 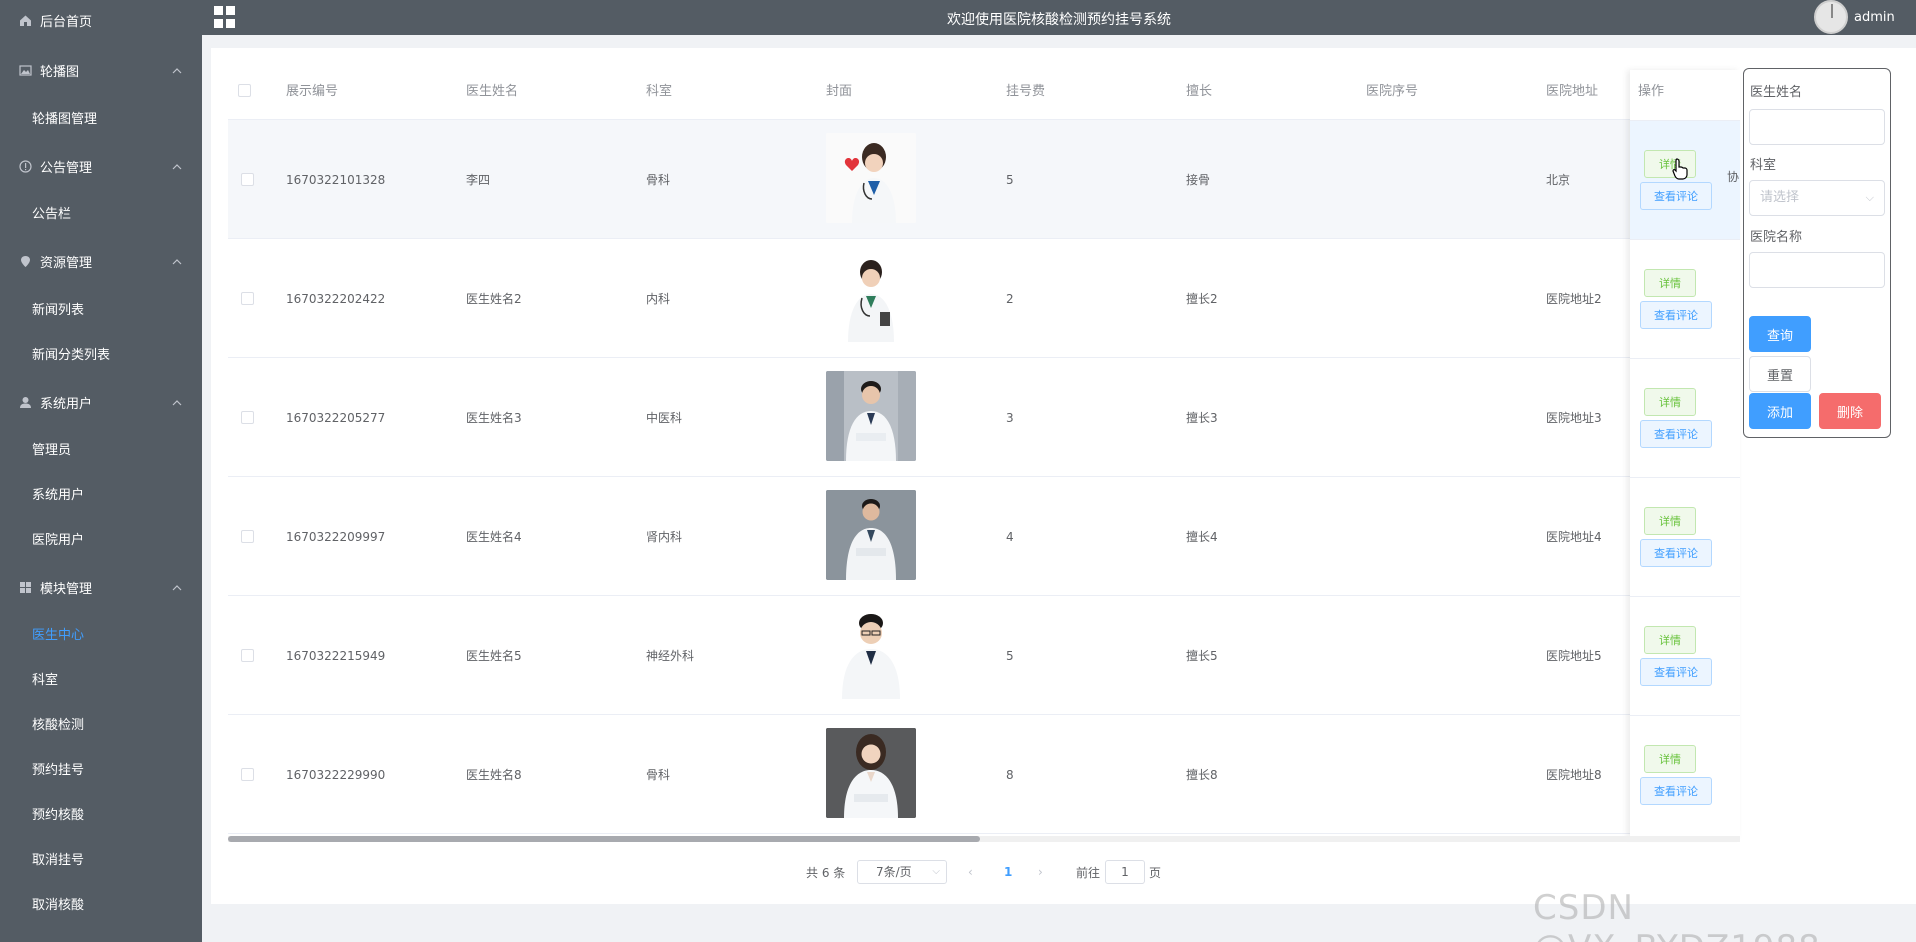 What do you see at coordinates (1780, 197) in the screenshot?
I see `dept-select-placeholder: 请选择` at bounding box center [1780, 197].